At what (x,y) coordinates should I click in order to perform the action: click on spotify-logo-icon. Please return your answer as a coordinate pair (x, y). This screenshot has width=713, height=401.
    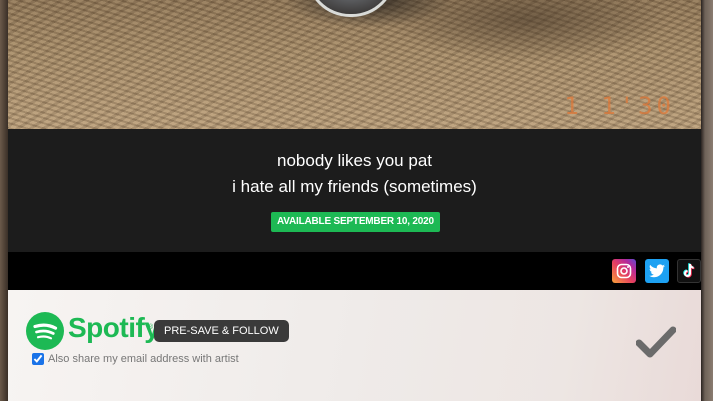
    Looking at the image, I should click on (45, 331).